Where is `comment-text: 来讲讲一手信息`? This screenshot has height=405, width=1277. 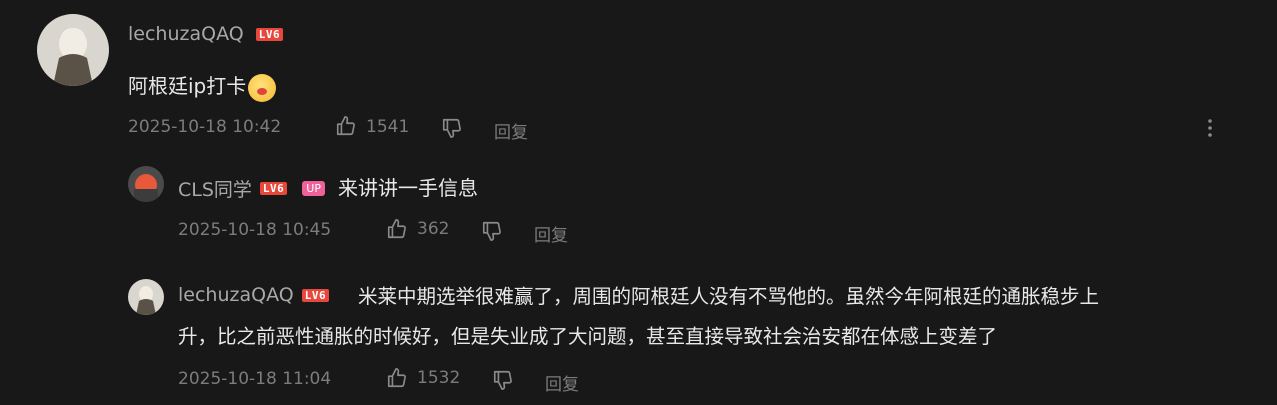 comment-text: 来讲讲一手信息 is located at coordinates (407, 188).